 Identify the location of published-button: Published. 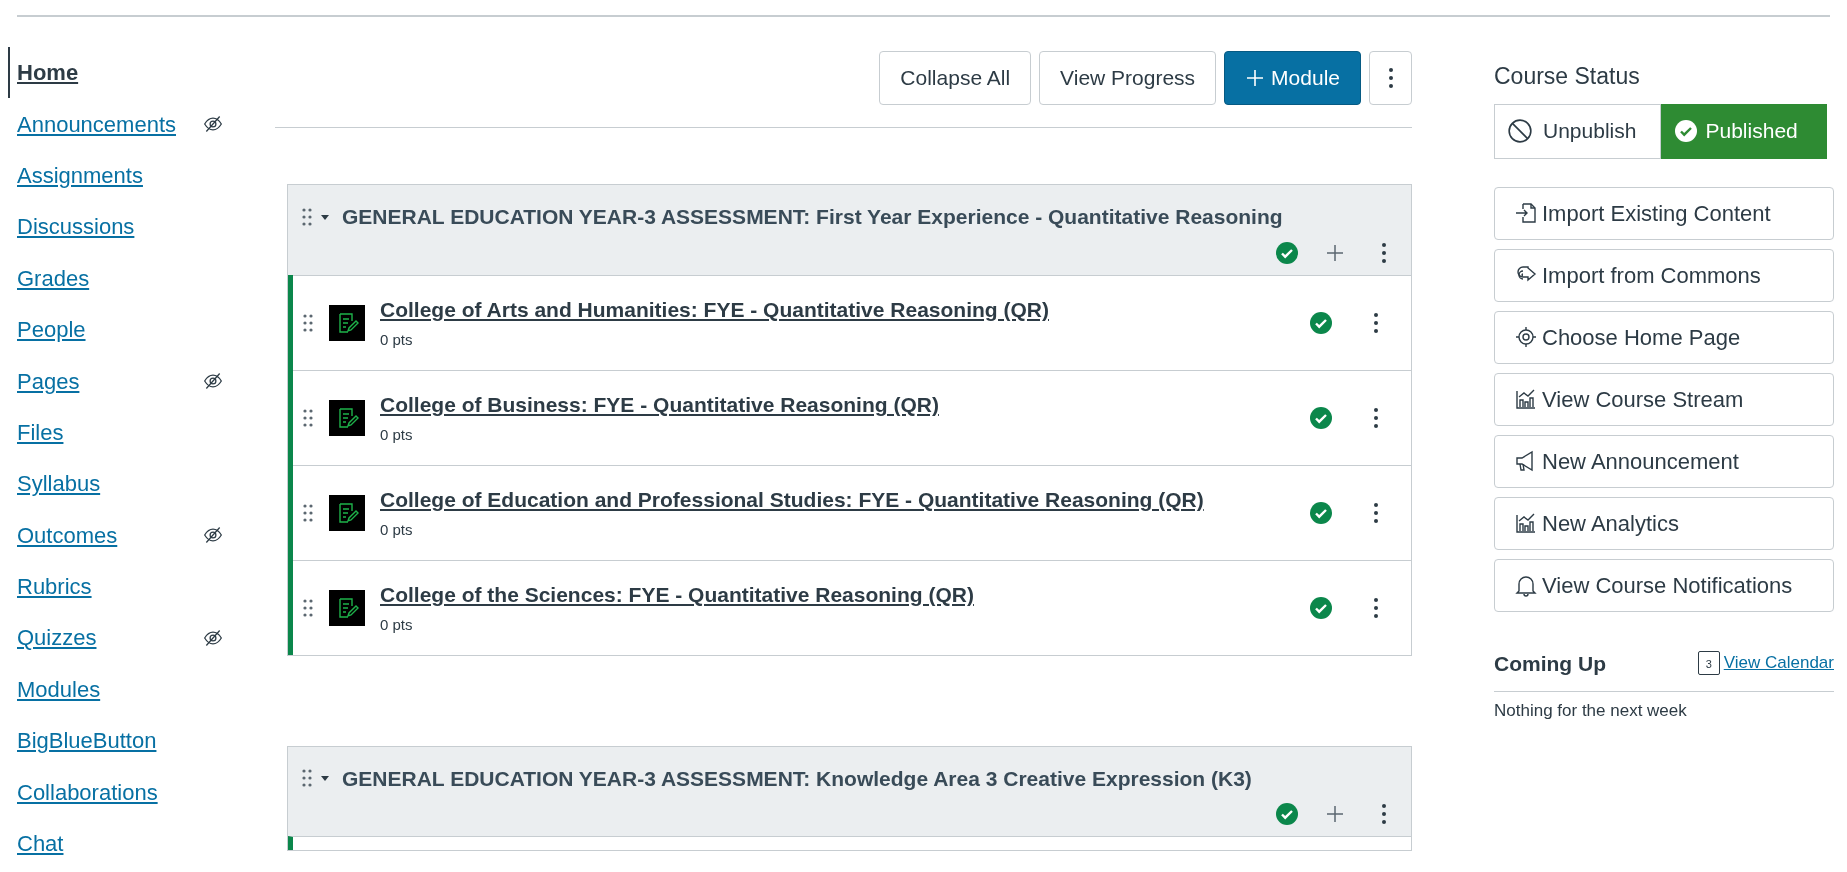
(1743, 131).